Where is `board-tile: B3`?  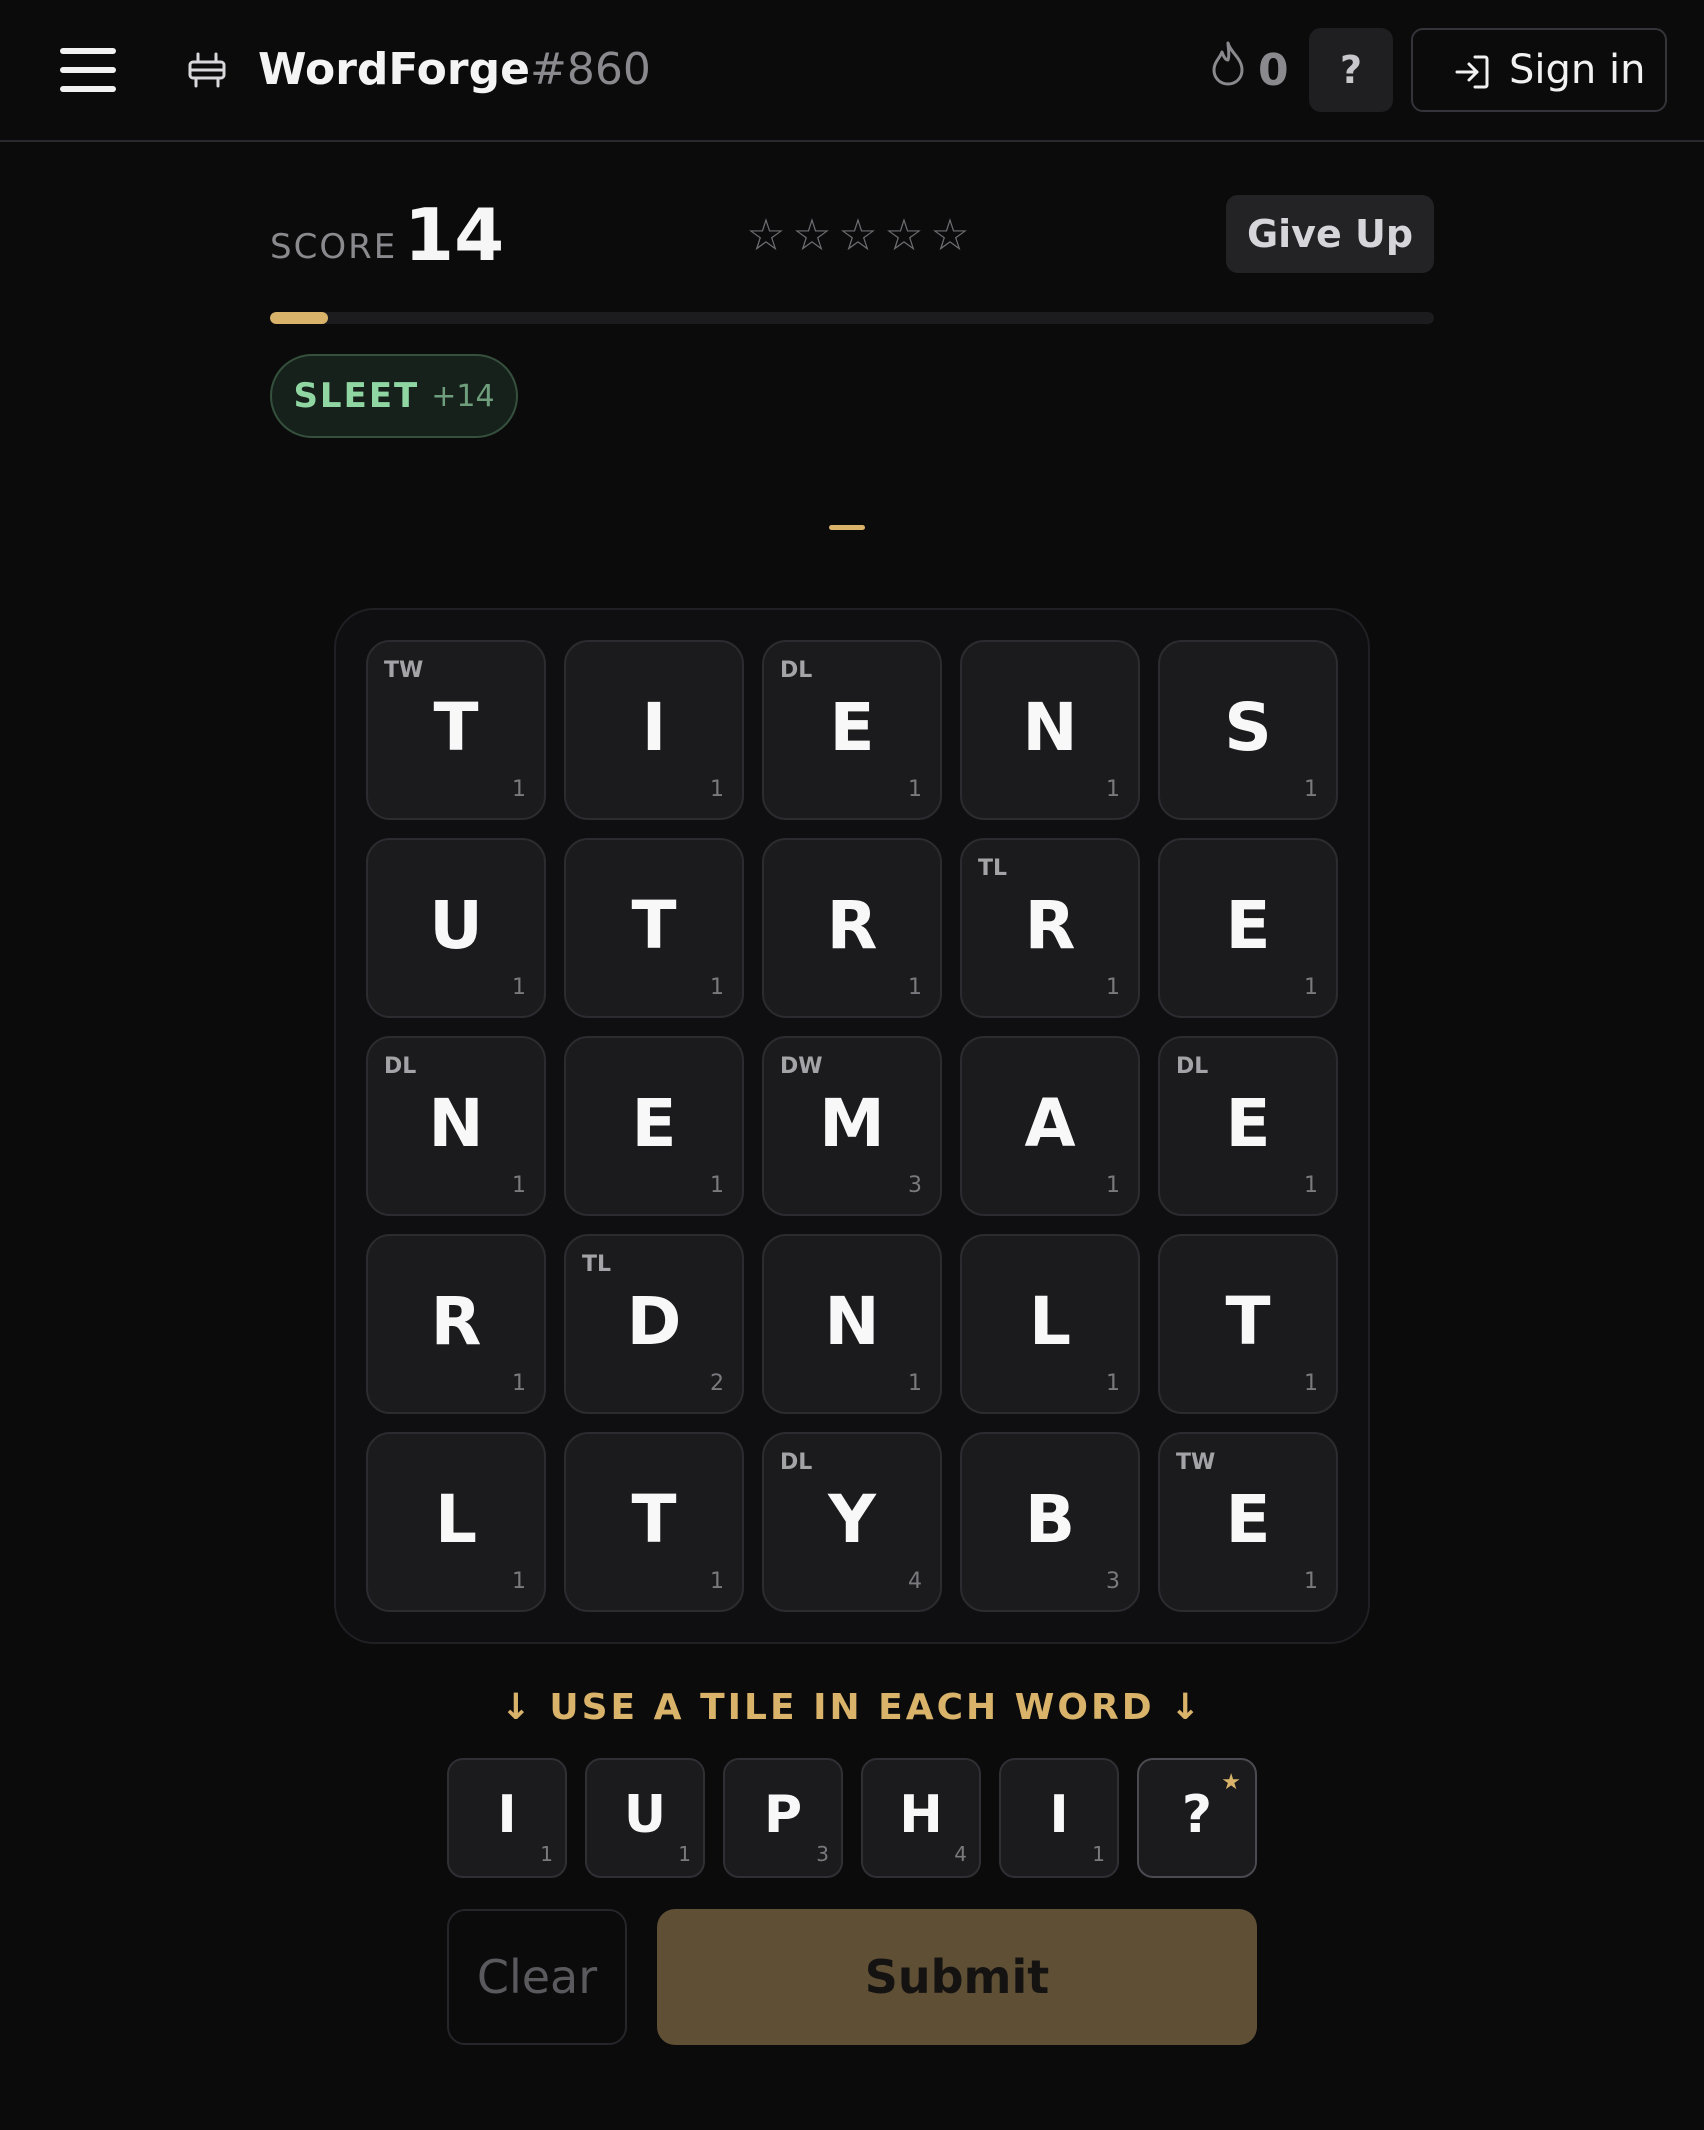 board-tile: B3 is located at coordinates (1050, 1522).